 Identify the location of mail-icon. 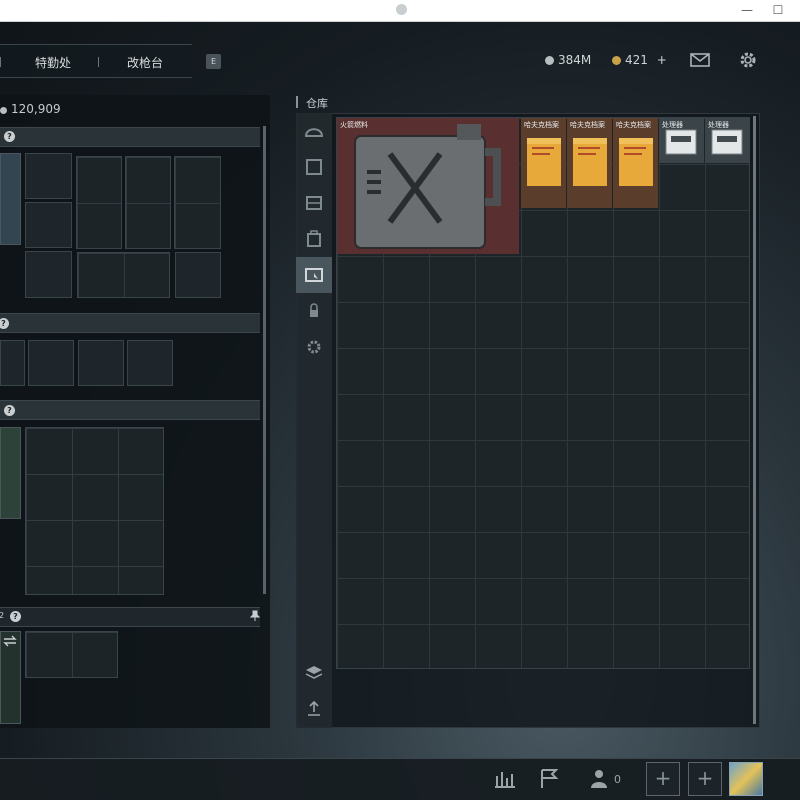
(700, 60).